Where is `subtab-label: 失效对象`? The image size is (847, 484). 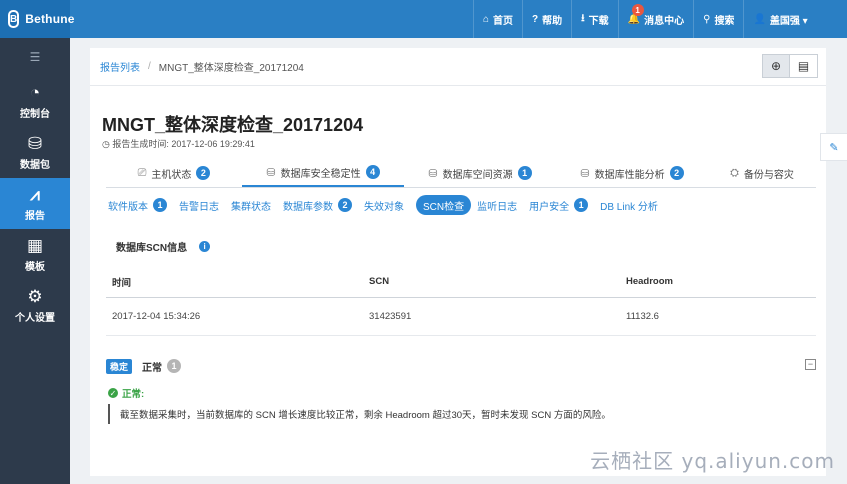 subtab-label: 失效对象 is located at coordinates (384, 207).